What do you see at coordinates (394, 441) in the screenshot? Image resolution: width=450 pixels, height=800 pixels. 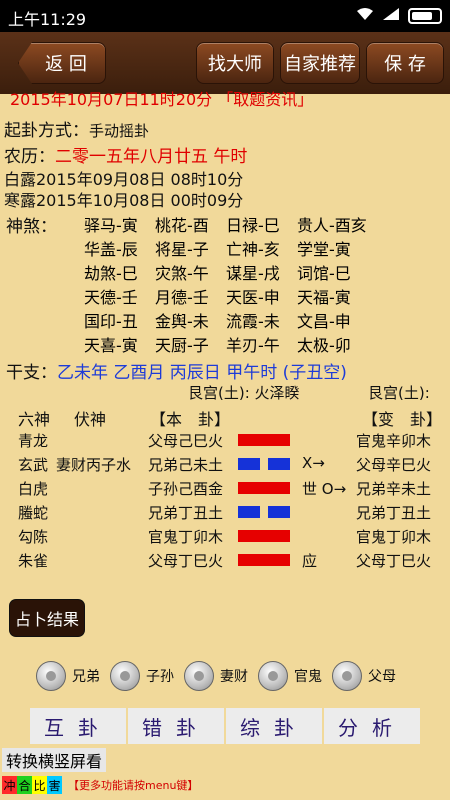 I see `bian-gua-cell: 官鬼辛卯木` at bounding box center [394, 441].